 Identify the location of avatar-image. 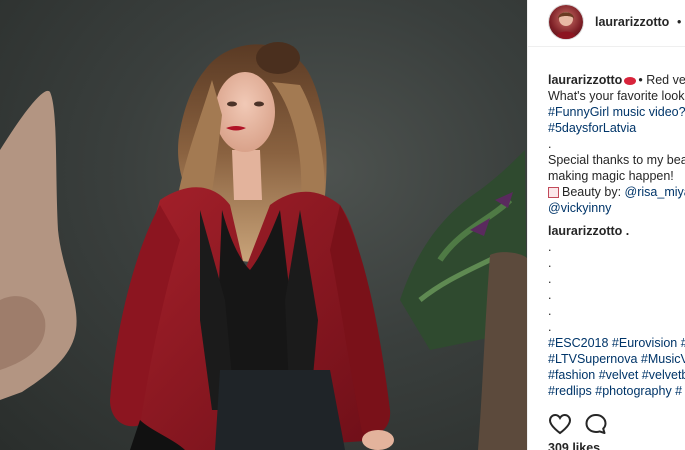
(566, 25).